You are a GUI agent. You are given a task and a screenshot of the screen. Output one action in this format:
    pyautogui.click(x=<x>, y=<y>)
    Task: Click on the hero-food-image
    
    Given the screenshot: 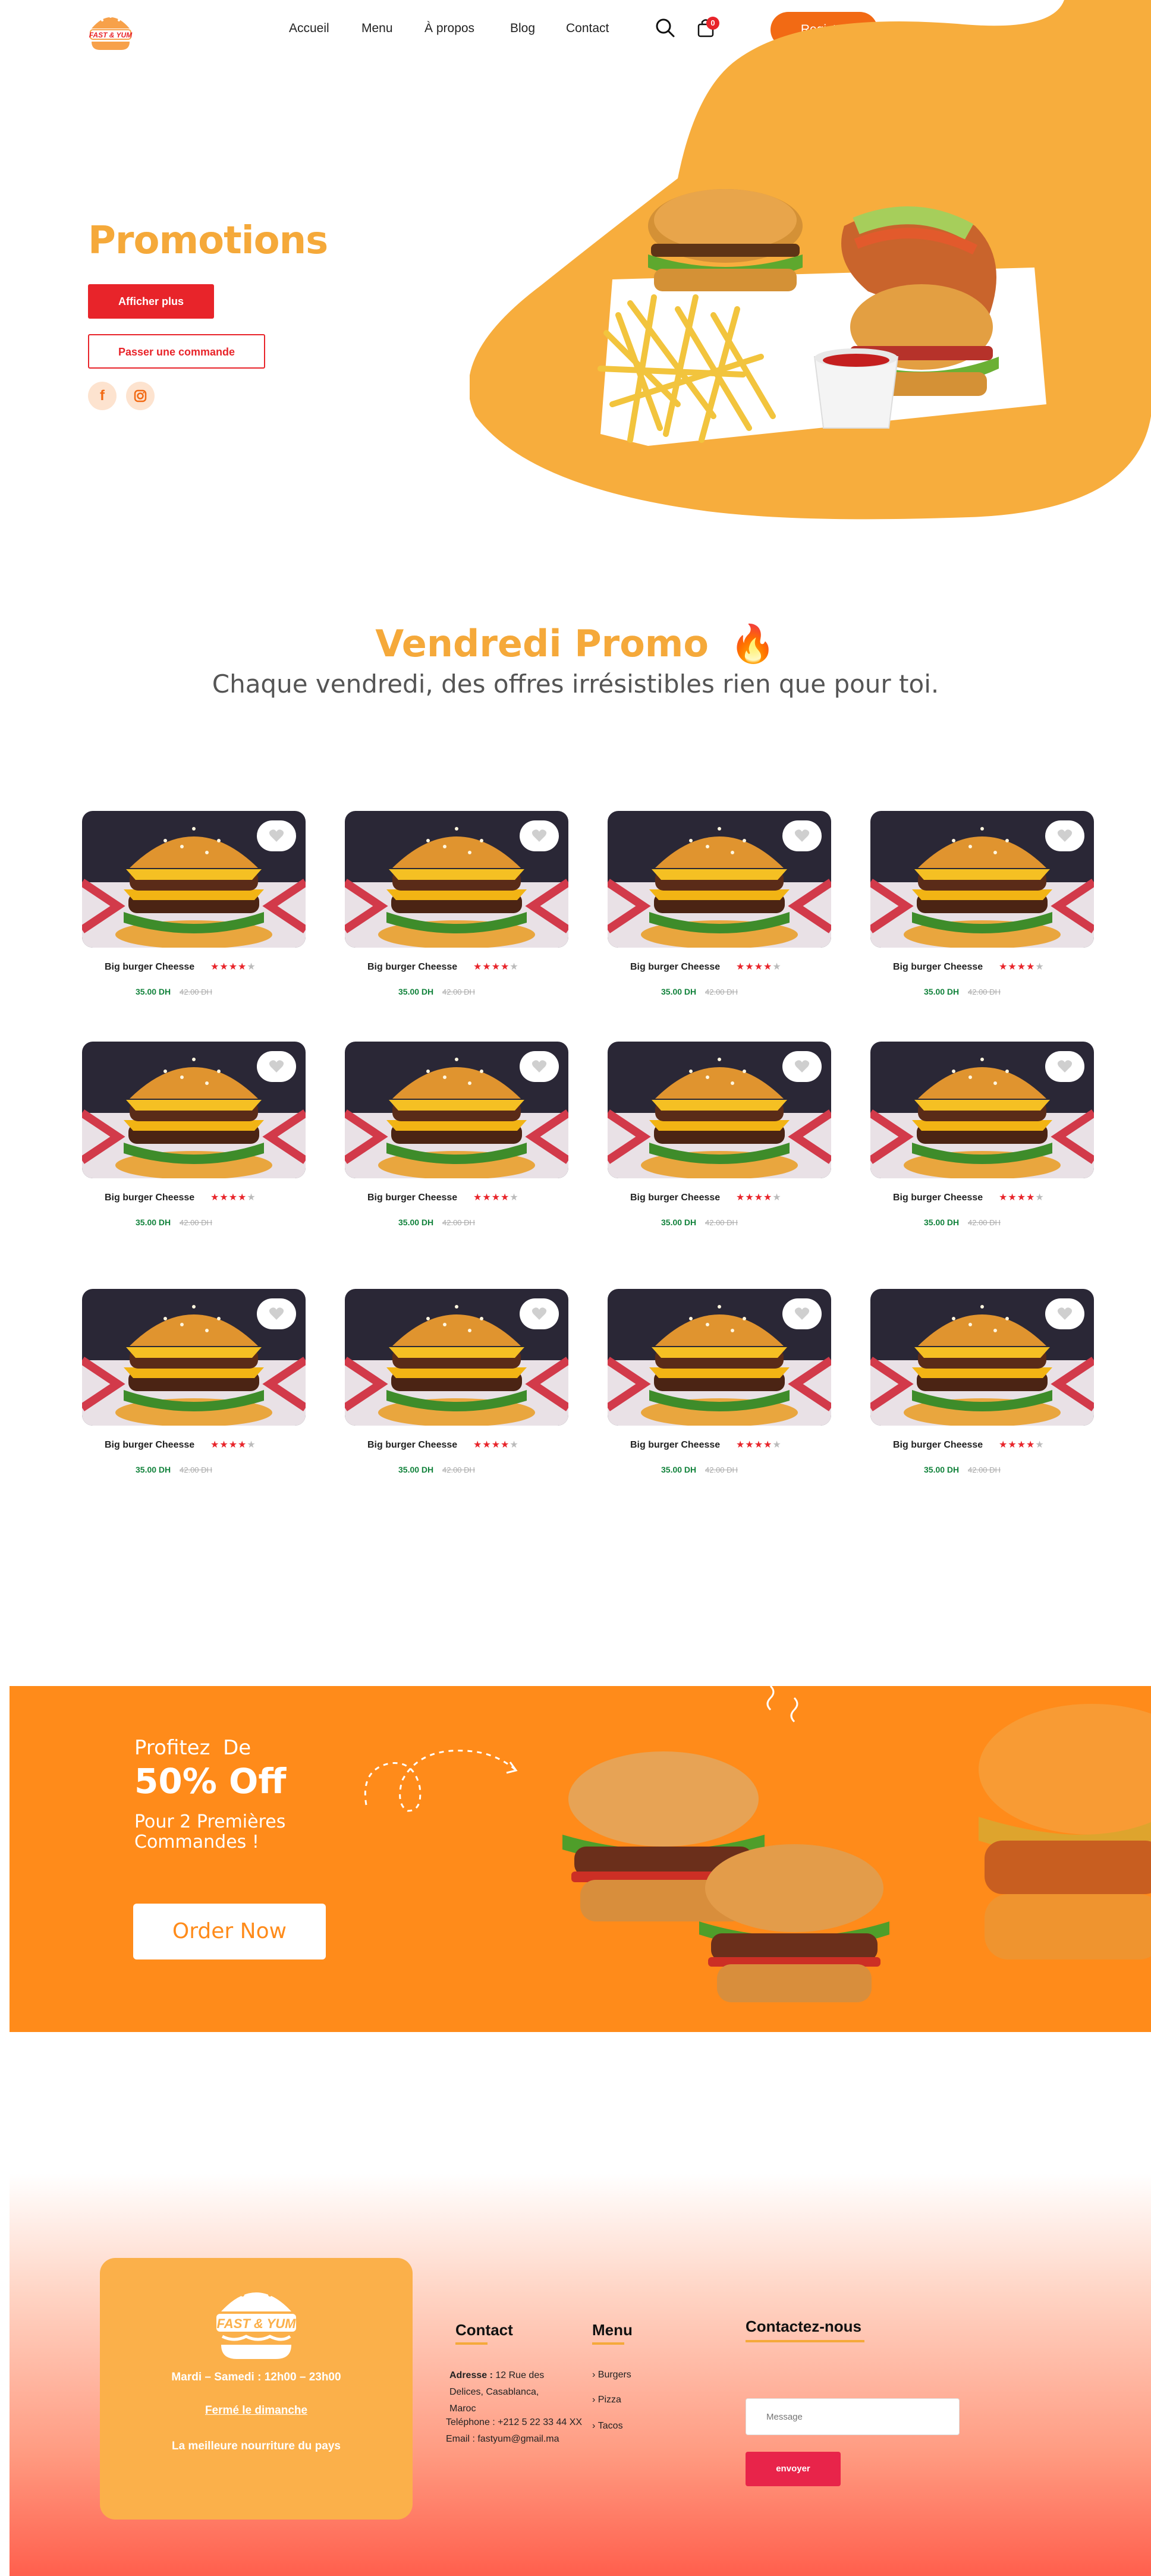 What is the action you would take?
    pyautogui.click(x=822, y=317)
    